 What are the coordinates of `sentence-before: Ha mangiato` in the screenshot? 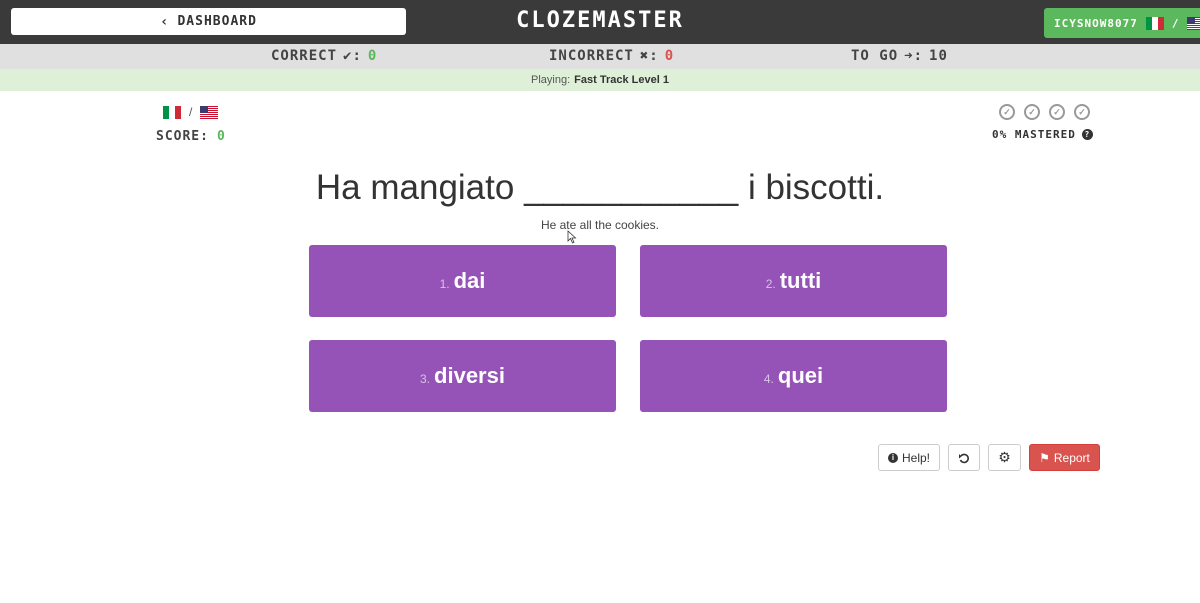 It's located at (415, 187).